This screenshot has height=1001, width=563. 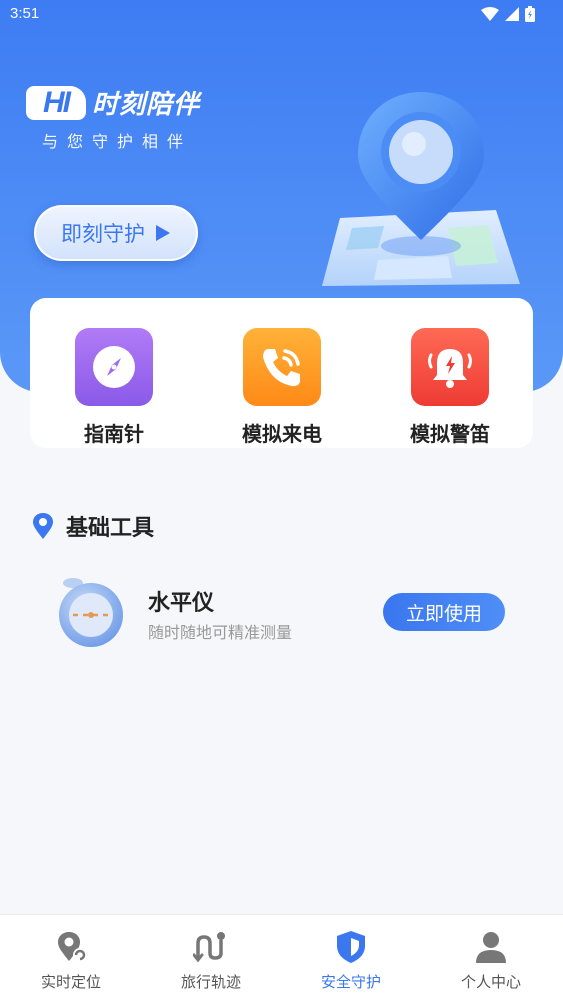 What do you see at coordinates (281, 15) in the screenshot?
I see `status-bar: 3:51` at bounding box center [281, 15].